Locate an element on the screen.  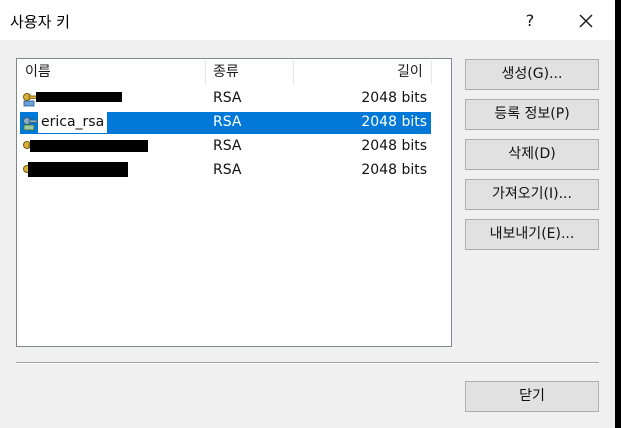
dialog-title: 사용자 키 is located at coordinates (40, 22).